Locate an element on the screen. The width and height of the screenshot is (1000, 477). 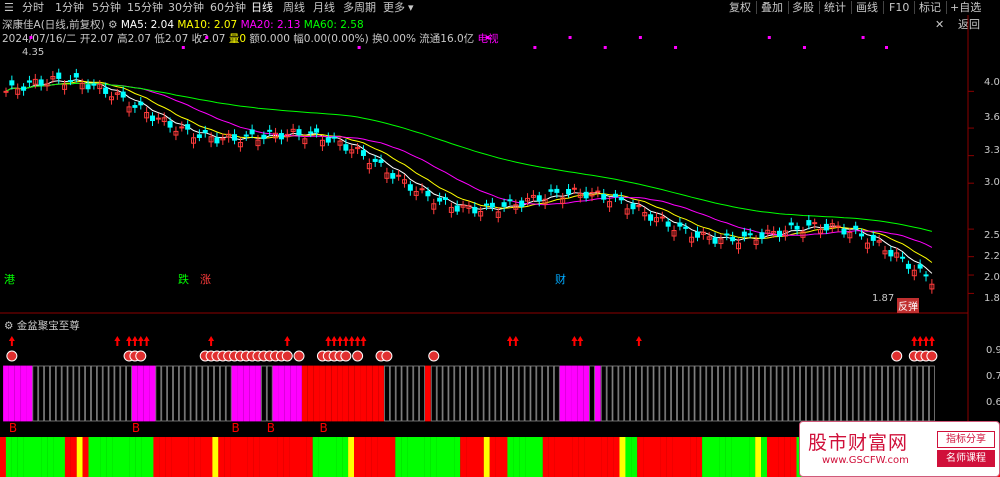
watermark-tag-share: 指标分享 is located at coordinates (966, 439).